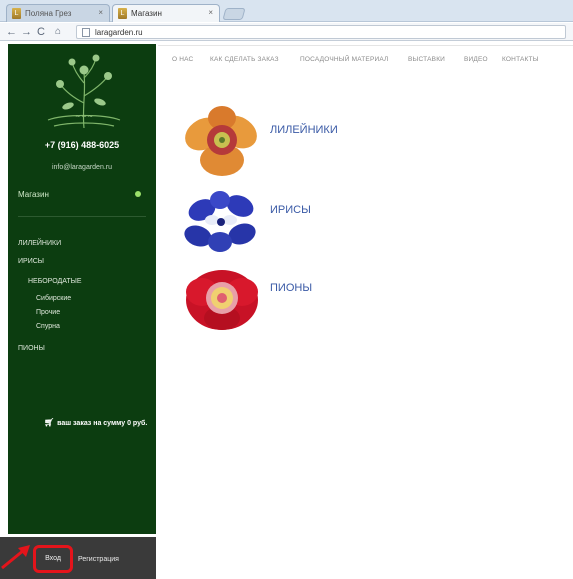 The height and width of the screenshot is (579, 573). I want to click on tab-title: Магазин, so click(146, 13).